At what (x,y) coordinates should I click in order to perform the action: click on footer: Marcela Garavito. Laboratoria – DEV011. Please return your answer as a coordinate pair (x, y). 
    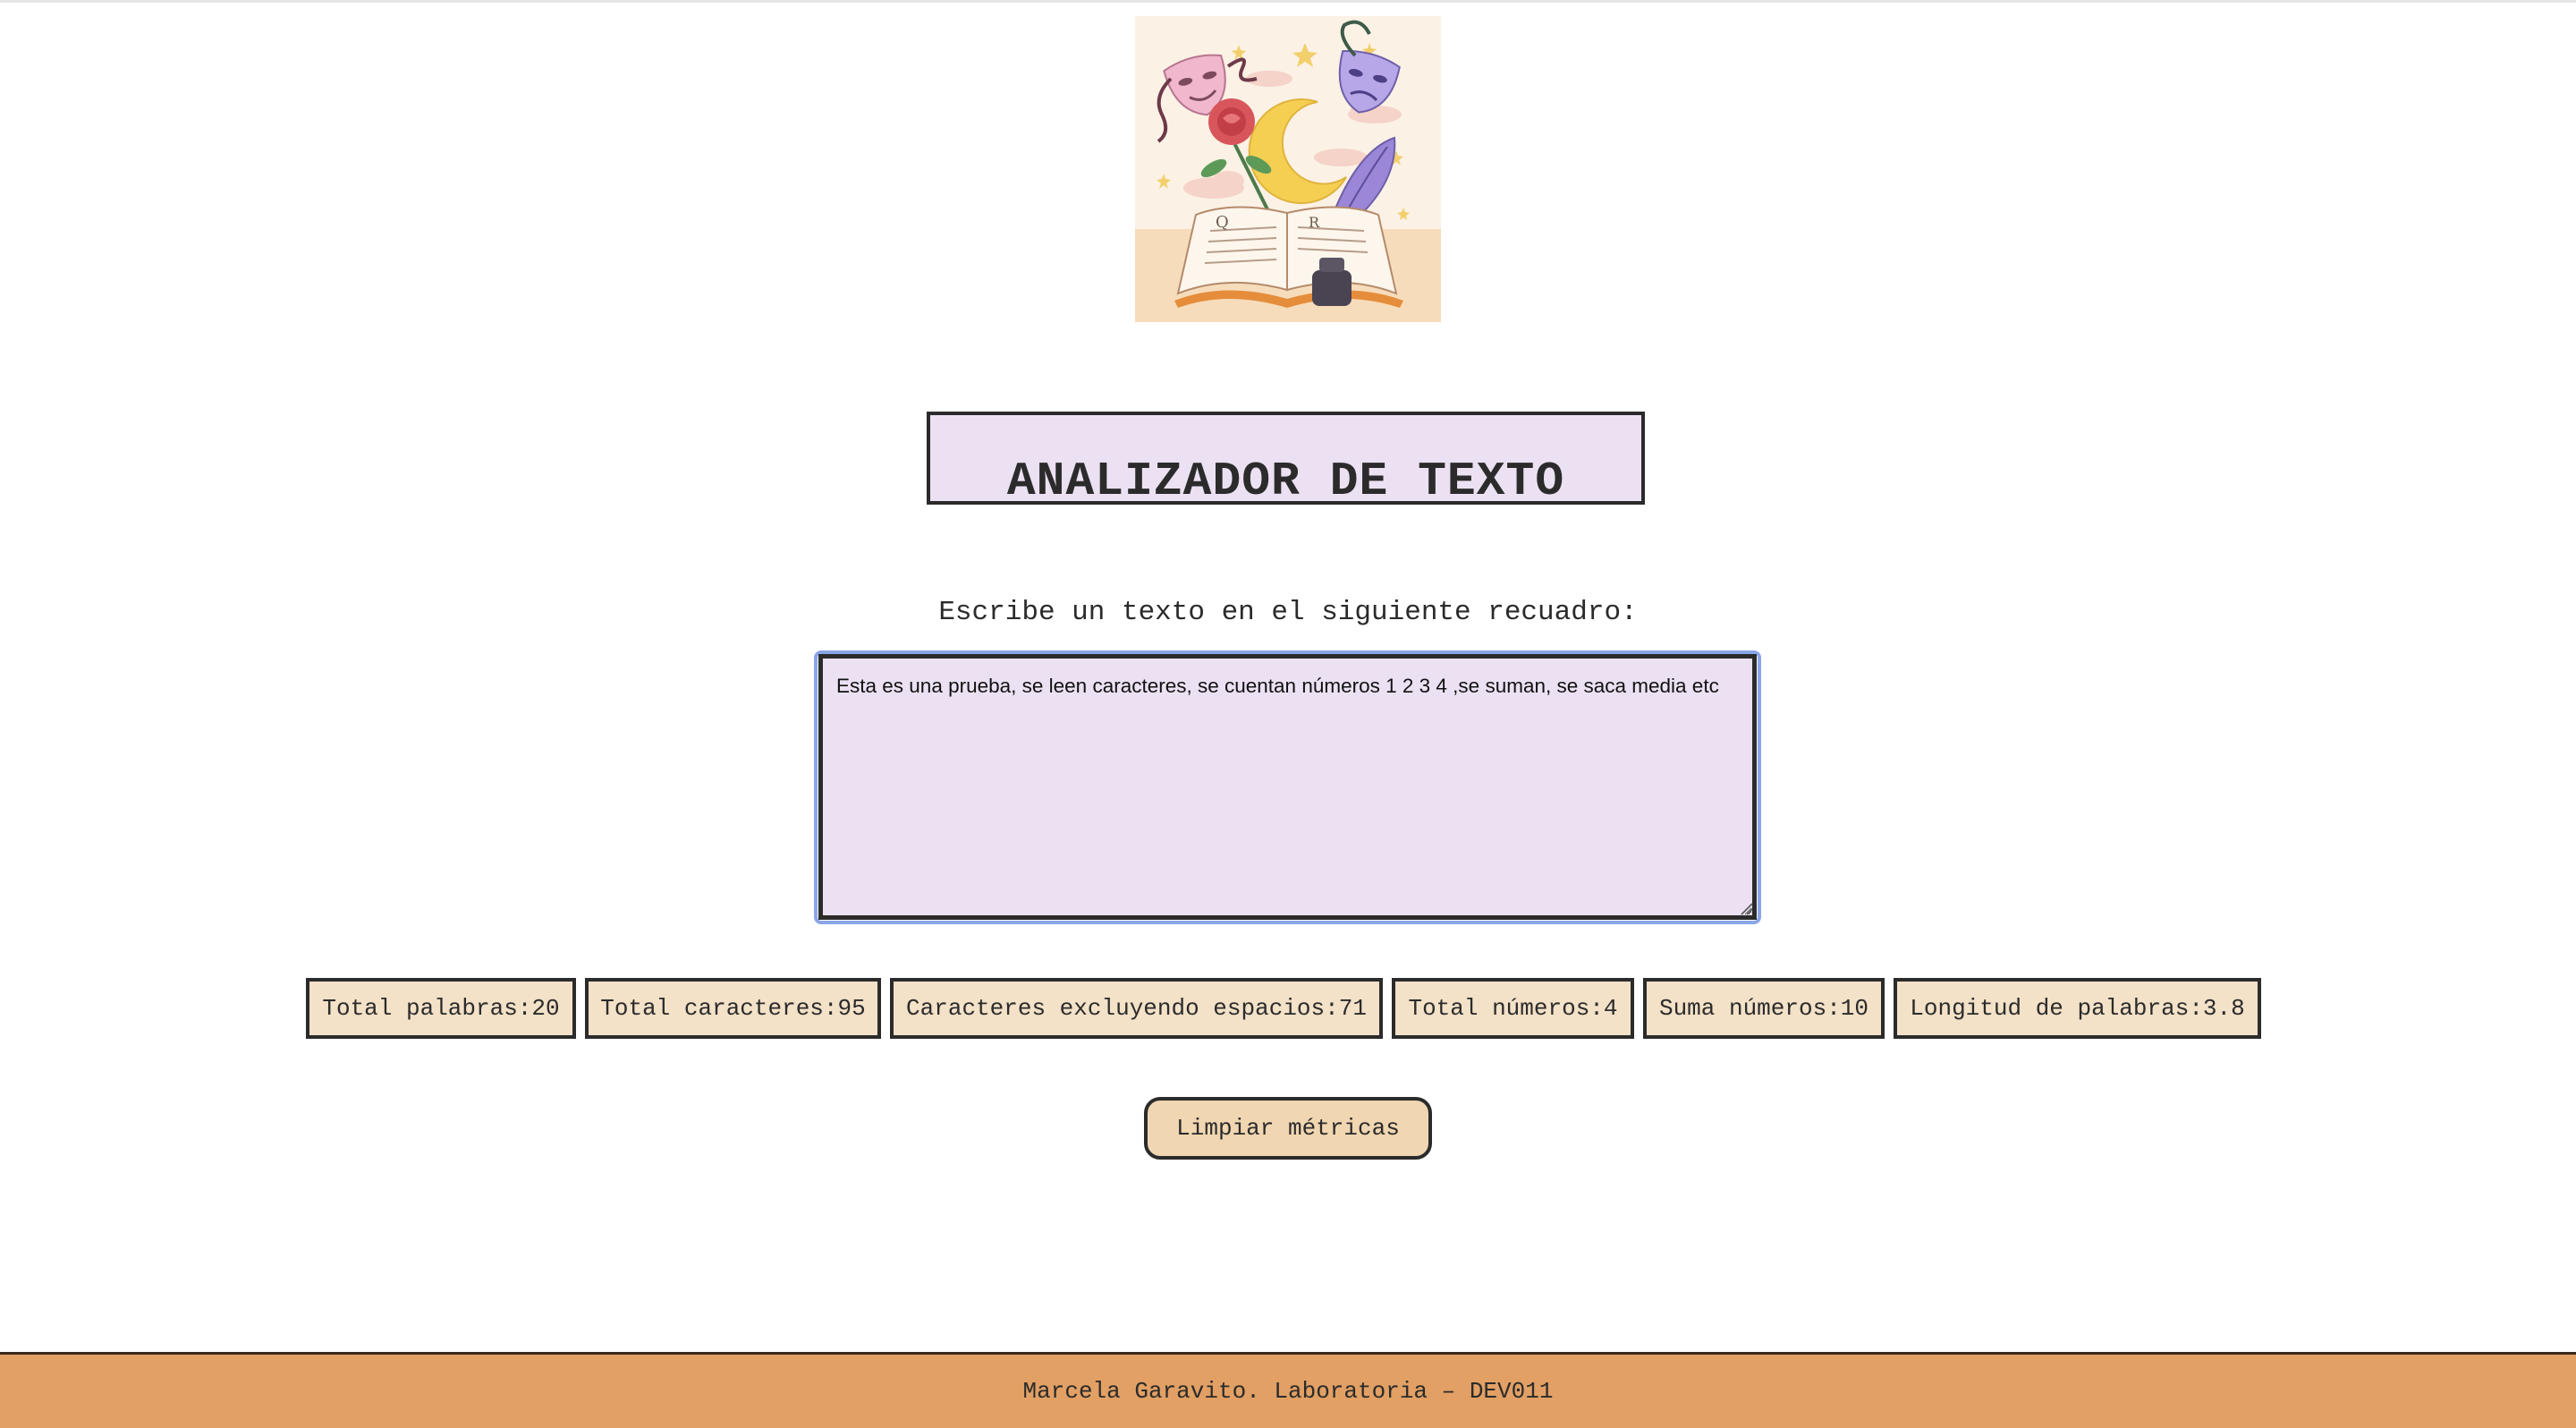
    Looking at the image, I should click on (1288, 1390).